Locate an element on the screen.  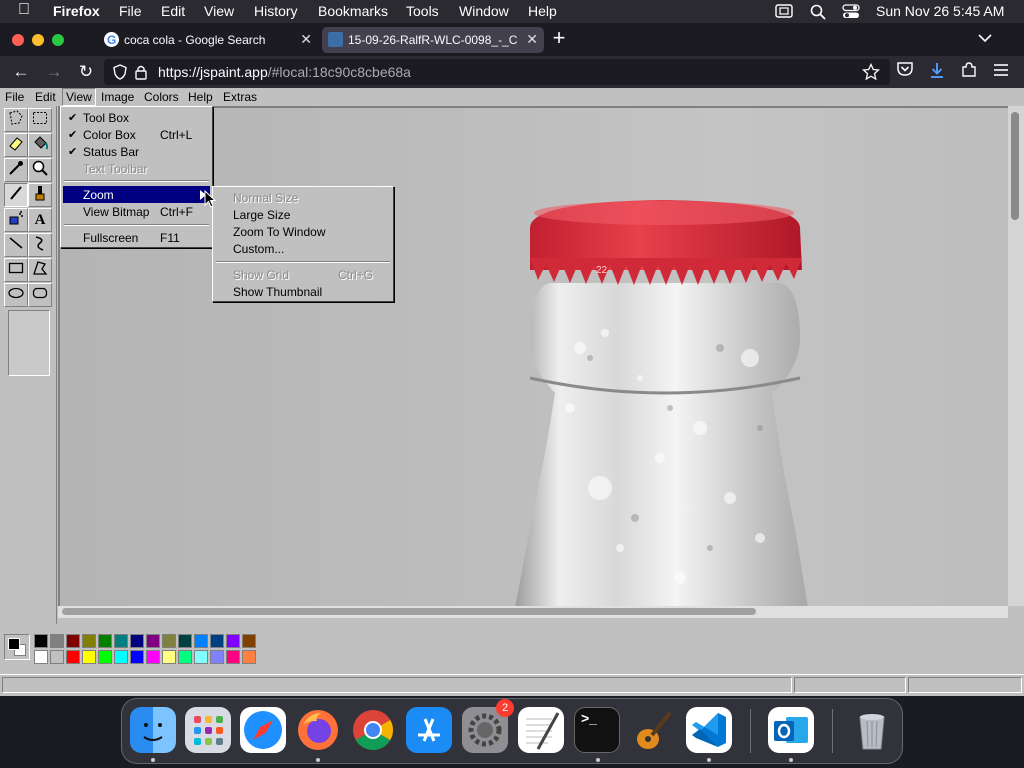
screen-mirroring-icon is located at coordinates (784, 12).